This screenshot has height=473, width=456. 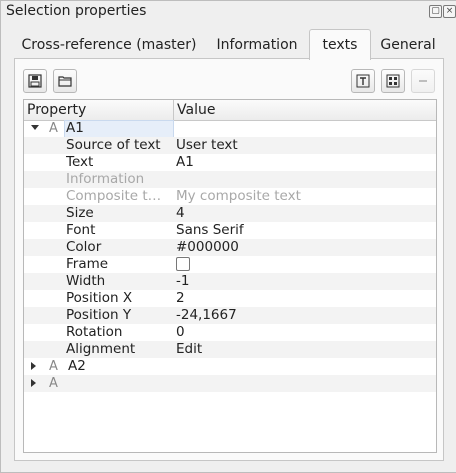 I want to click on prop-row-frame: Frame, so click(x=230, y=264).